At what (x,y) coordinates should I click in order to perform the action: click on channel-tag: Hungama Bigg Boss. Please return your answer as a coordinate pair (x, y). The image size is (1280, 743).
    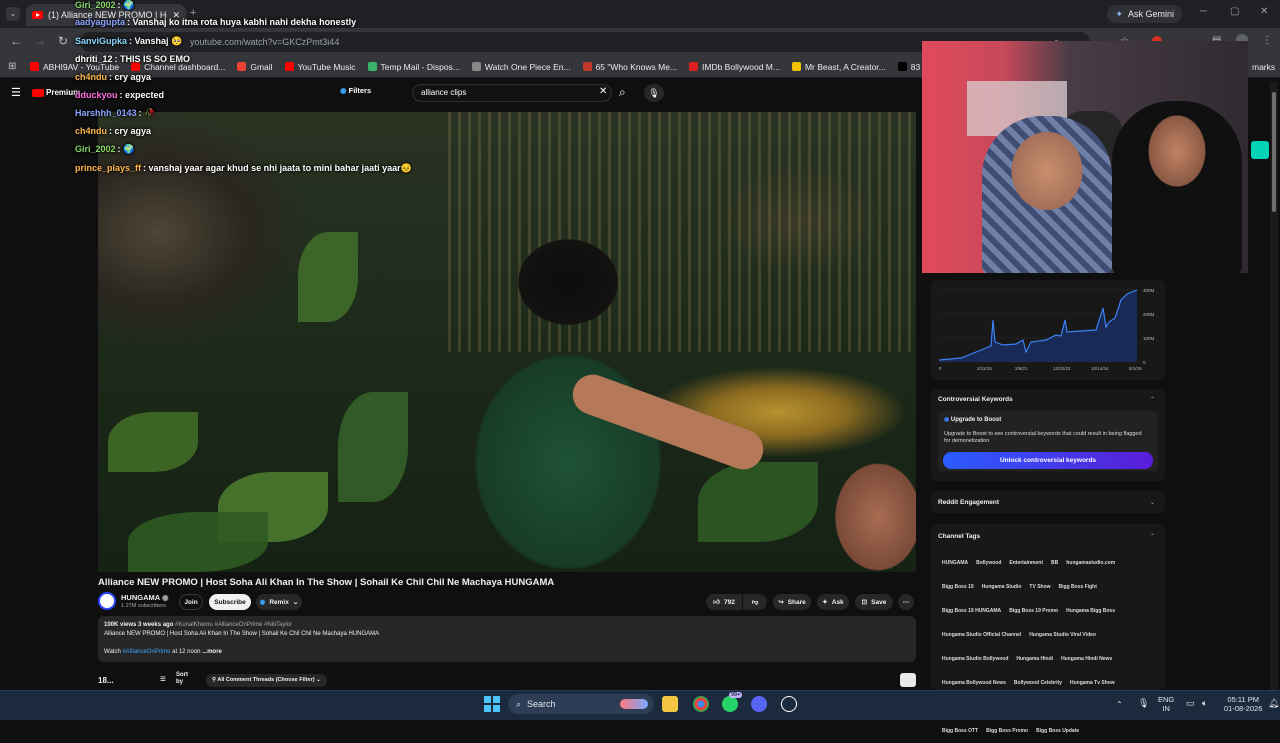
    Looking at the image, I should click on (1090, 611).